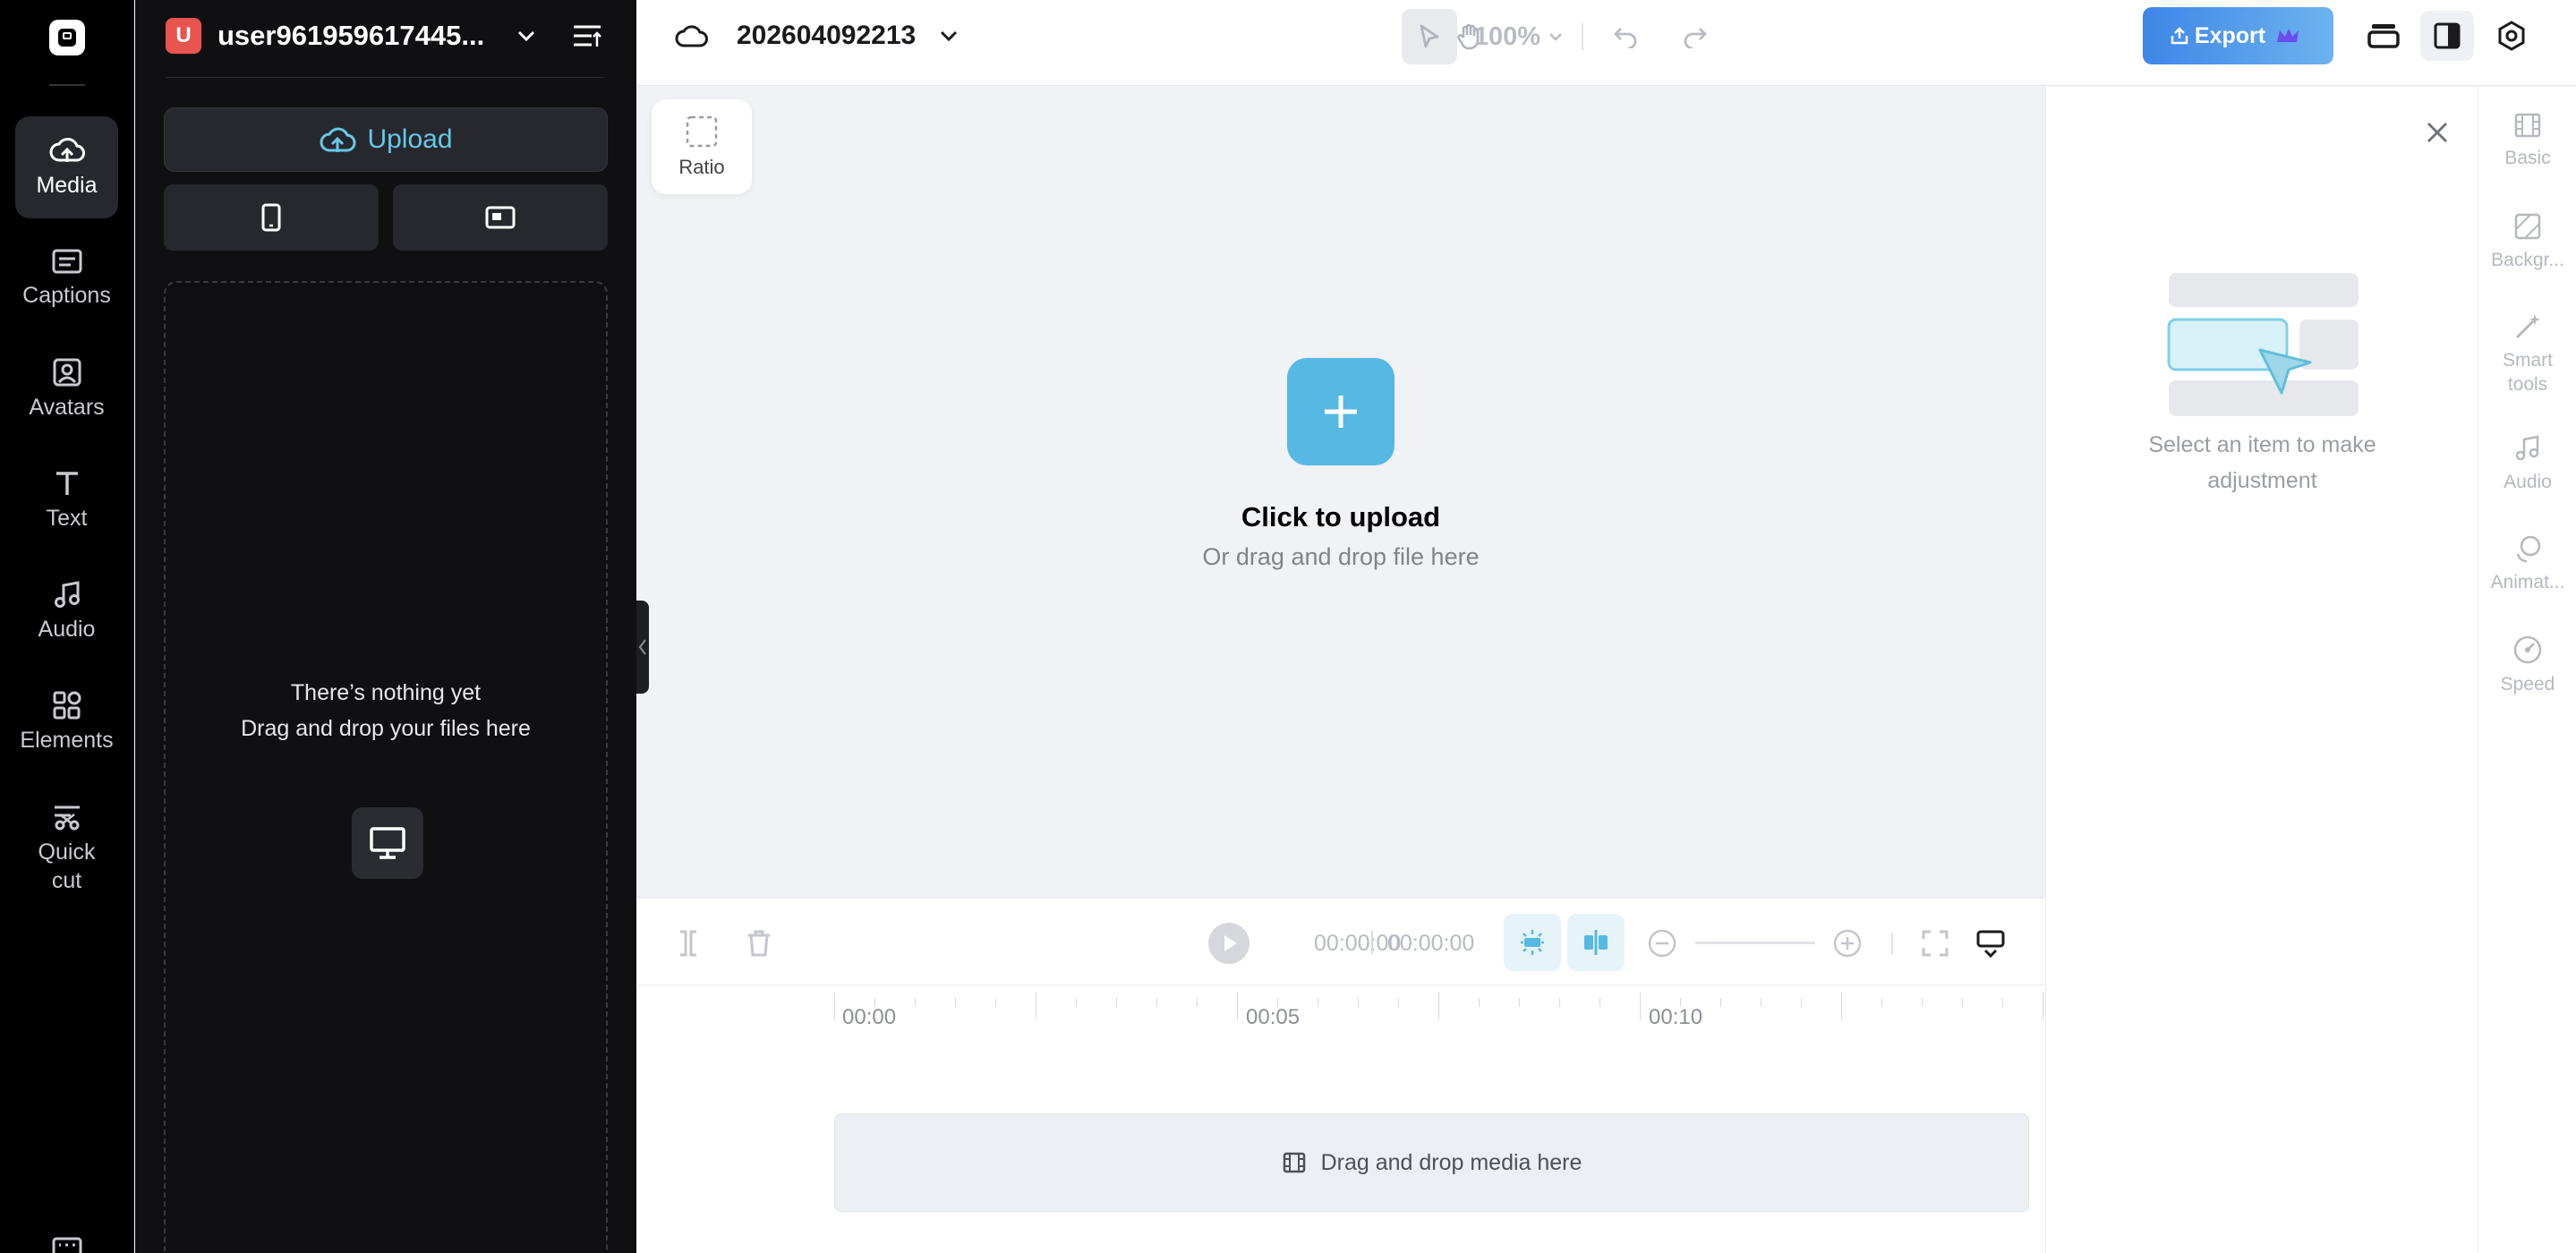 Image resolution: width=2576 pixels, height=1253 pixels. I want to click on layers-button, so click(2383, 36).